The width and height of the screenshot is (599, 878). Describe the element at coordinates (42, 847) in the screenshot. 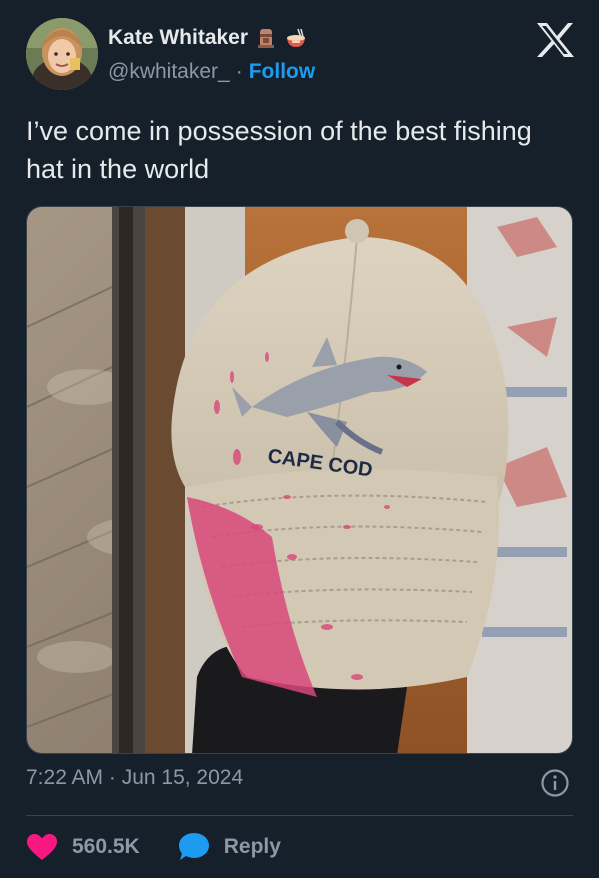

I see `heart-icon` at that location.